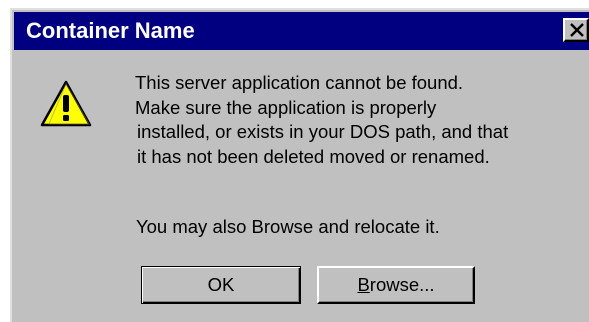 This screenshot has width=589, height=322. Describe the element at coordinates (286, 107) in the screenshot. I see `message-line: Make sure the application is properly` at that location.